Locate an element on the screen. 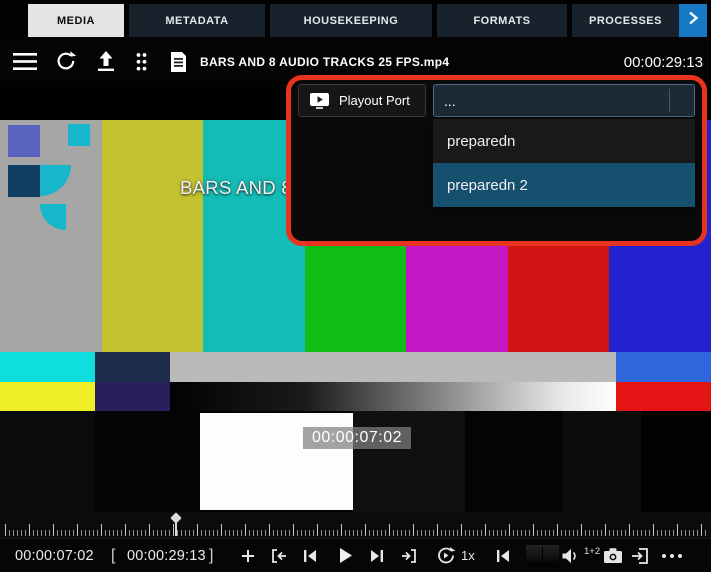  speed-label: 1x is located at coordinates (468, 555).